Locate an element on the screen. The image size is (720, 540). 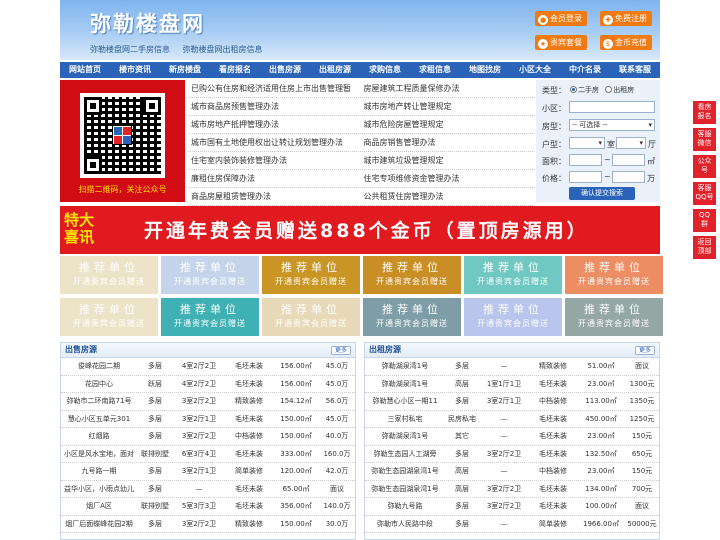
policy-link: 商品房销售管理办法 is located at coordinates (447, 142).